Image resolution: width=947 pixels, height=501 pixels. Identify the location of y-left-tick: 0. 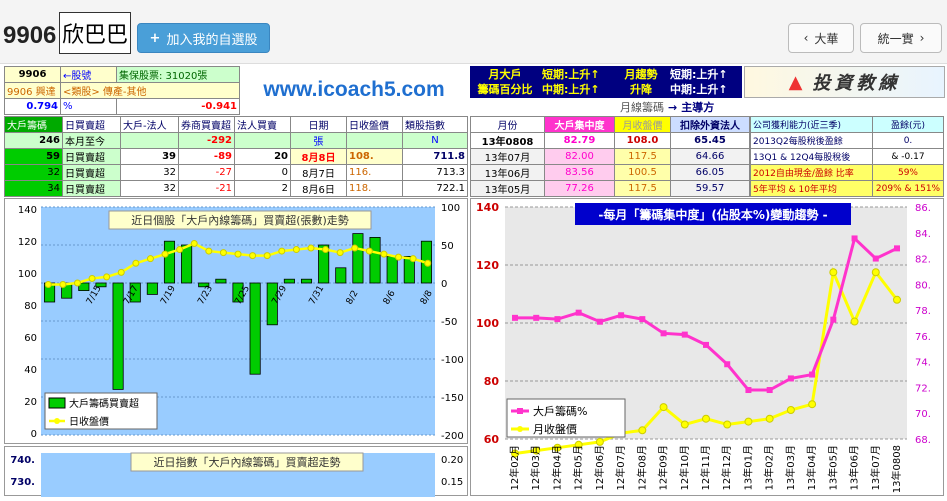
(34, 434).